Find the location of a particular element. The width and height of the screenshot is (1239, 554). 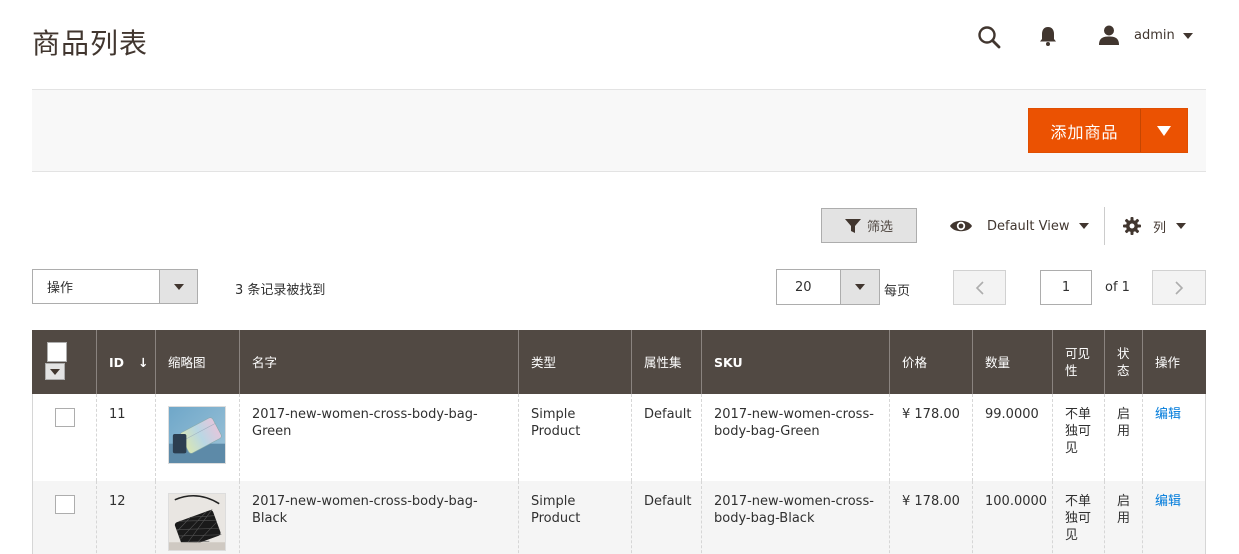

select-all-toggle is located at coordinates (55, 371).